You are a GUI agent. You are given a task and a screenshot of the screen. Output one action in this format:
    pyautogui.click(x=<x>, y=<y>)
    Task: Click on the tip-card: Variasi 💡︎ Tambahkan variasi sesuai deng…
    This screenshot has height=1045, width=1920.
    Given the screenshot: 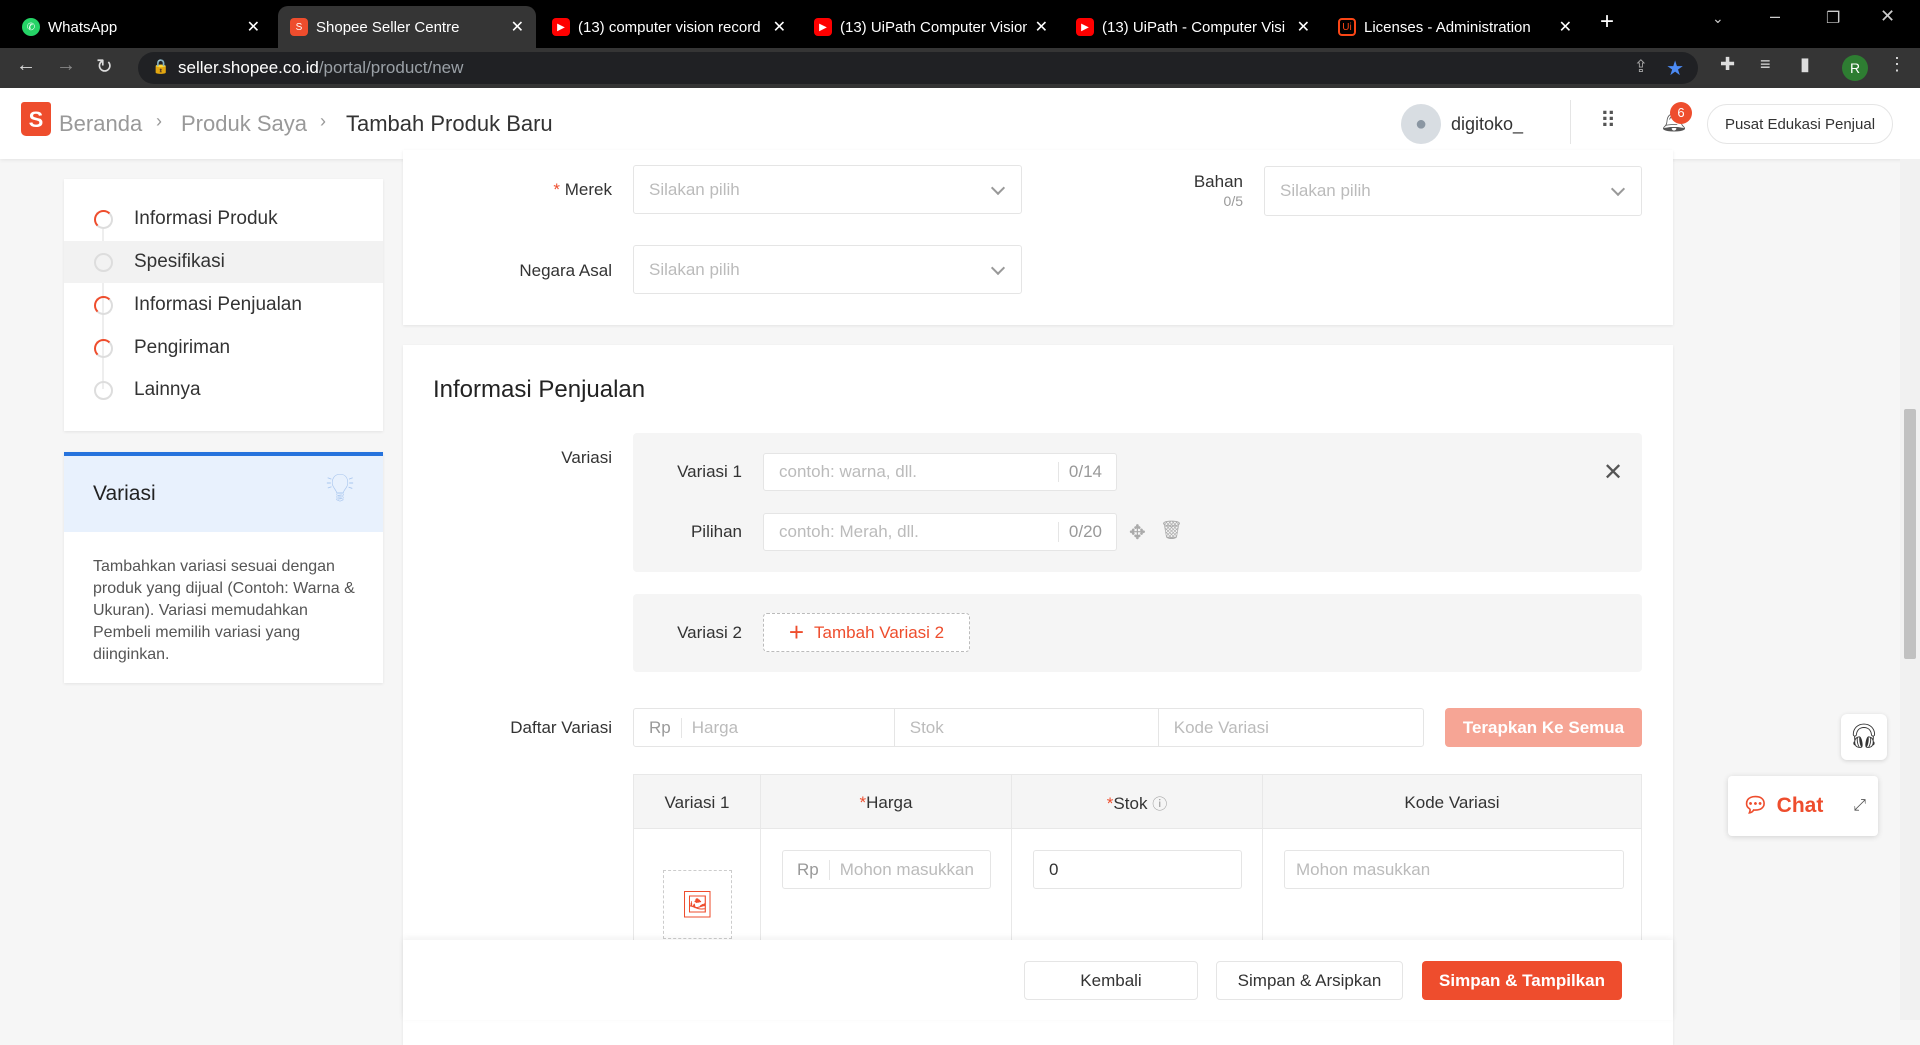 What is the action you would take?
    pyautogui.click(x=223, y=567)
    